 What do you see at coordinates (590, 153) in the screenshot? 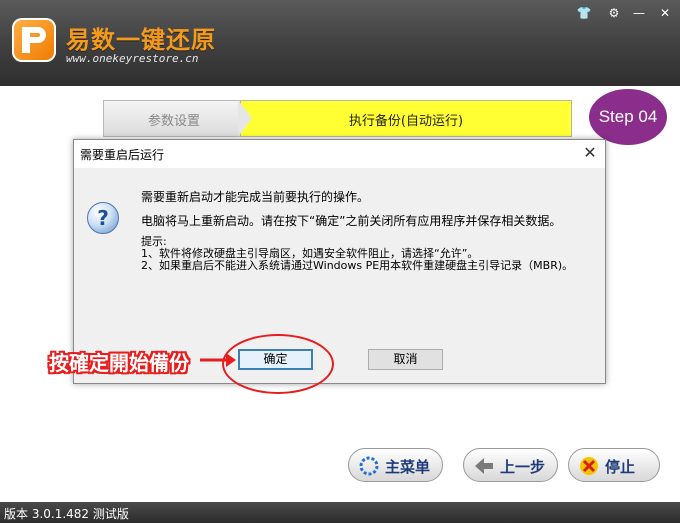
I see `dialog-close-icon: ✕` at bounding box center [590, 153].